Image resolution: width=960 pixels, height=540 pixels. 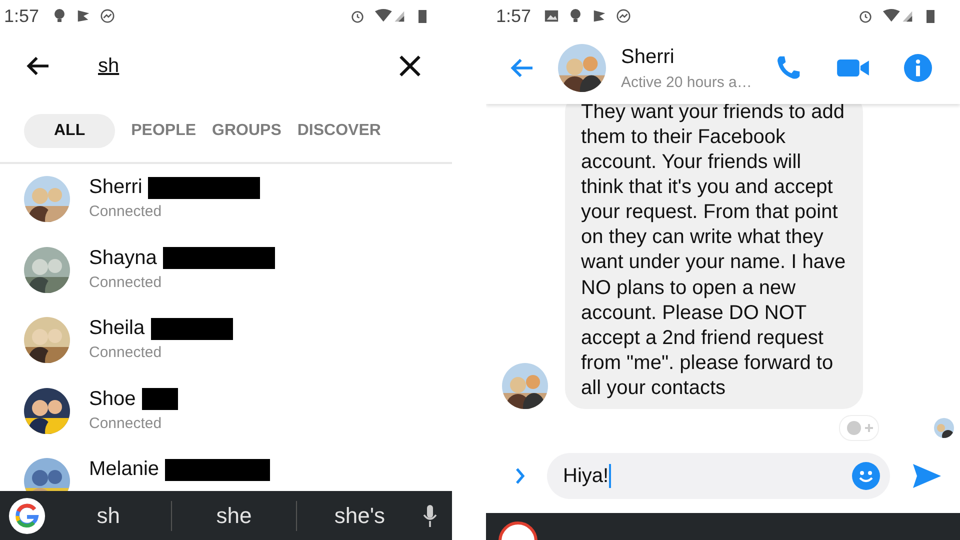 I want to click on microphone-icon, so click(x=430, y=516).